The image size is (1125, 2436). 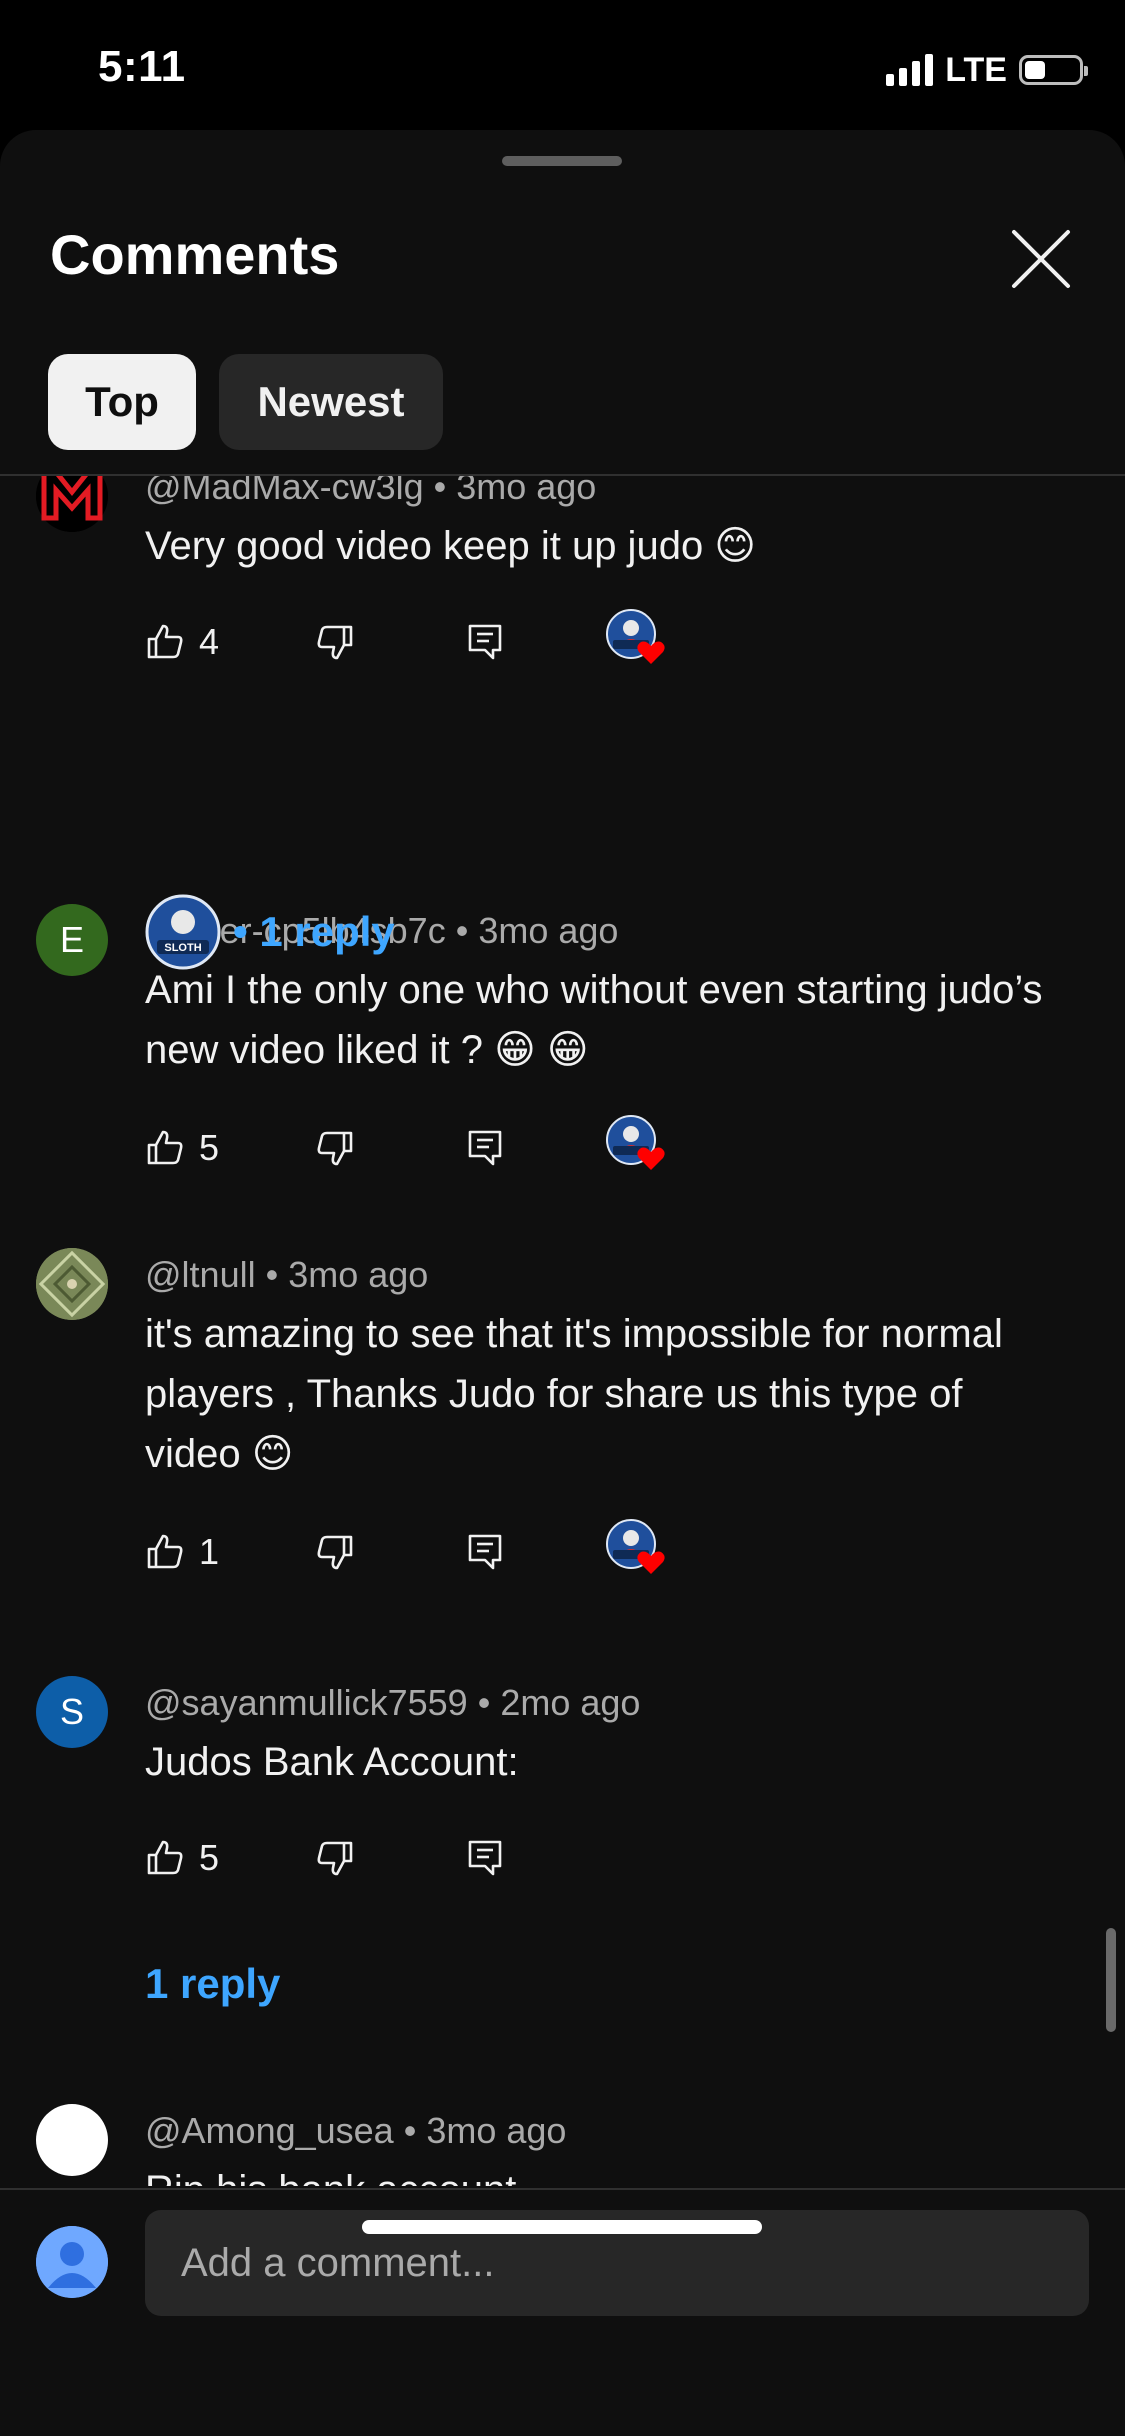 What do you see at coordinates (182, 948) in the screenshot?
I see `creator-badge-label: SLOTH` at bounding box center [182, 948].